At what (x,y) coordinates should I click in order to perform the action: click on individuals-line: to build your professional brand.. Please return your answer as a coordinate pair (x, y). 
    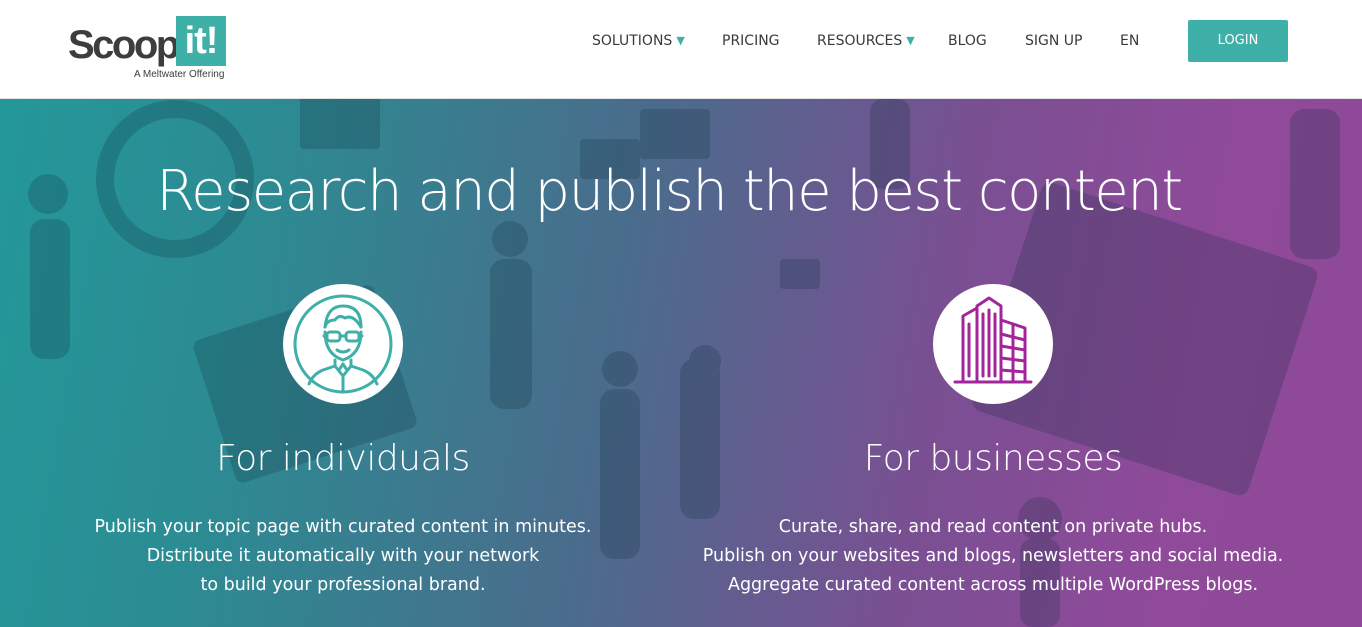
    Looking at the image, I should click on (343, 585).